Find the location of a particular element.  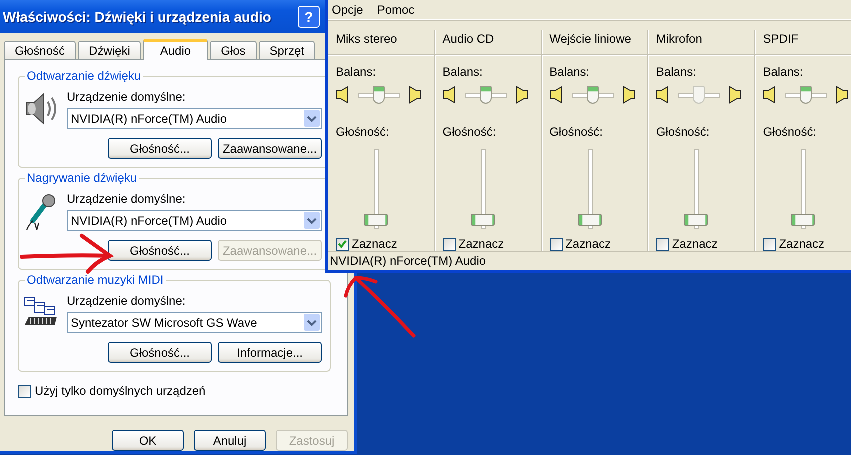

group-title: Odtwarzanie dźwięku is located at coordinates (84, 76).